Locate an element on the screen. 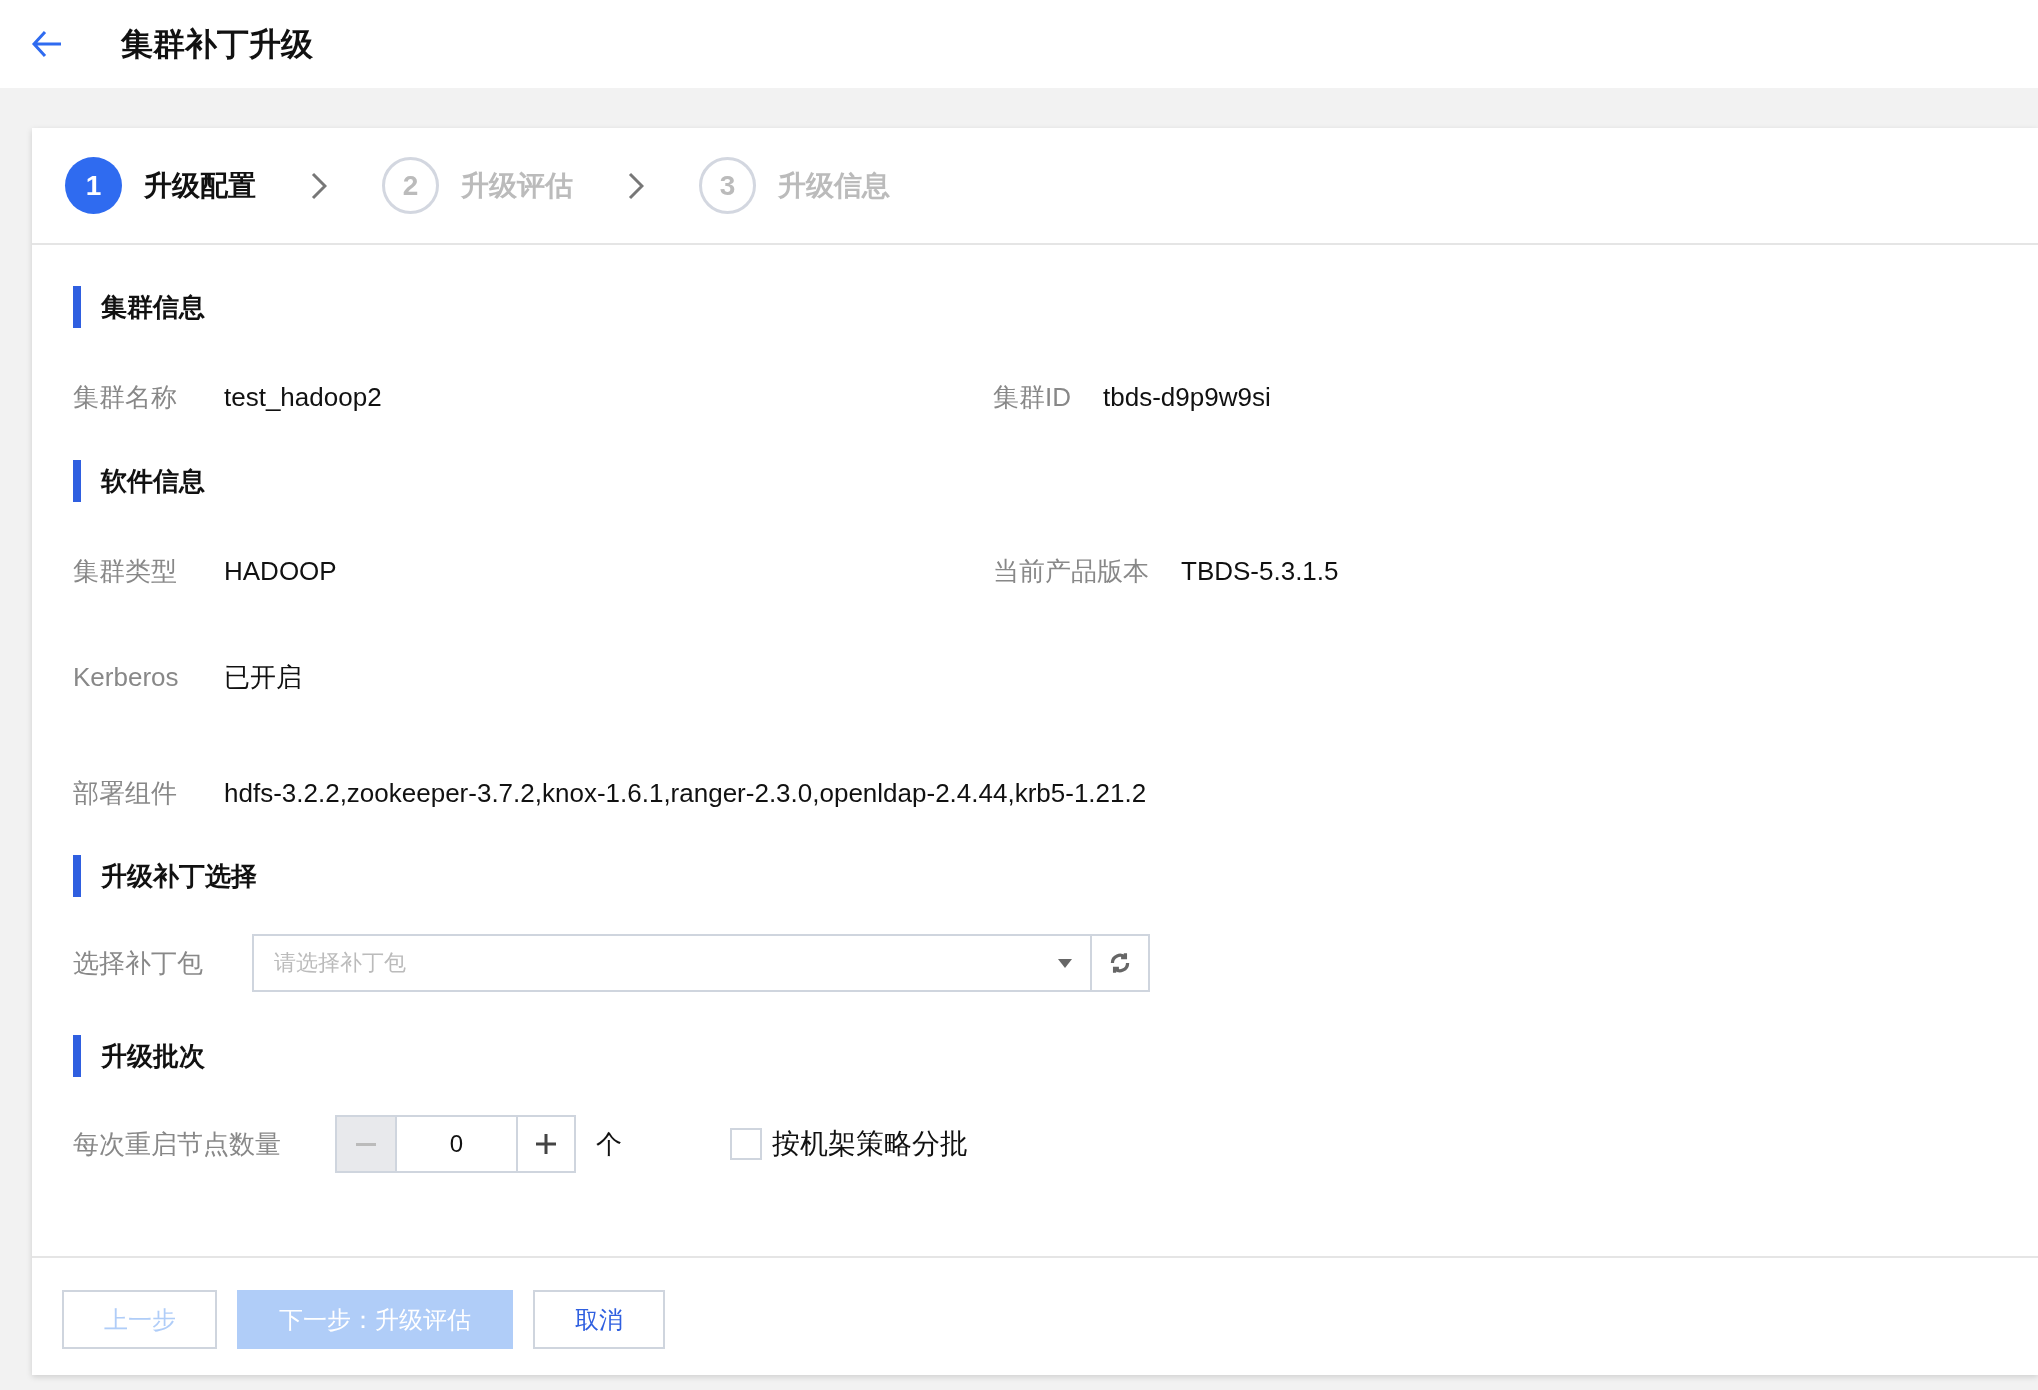  refresh-button is located at coordinates (1121, 963).